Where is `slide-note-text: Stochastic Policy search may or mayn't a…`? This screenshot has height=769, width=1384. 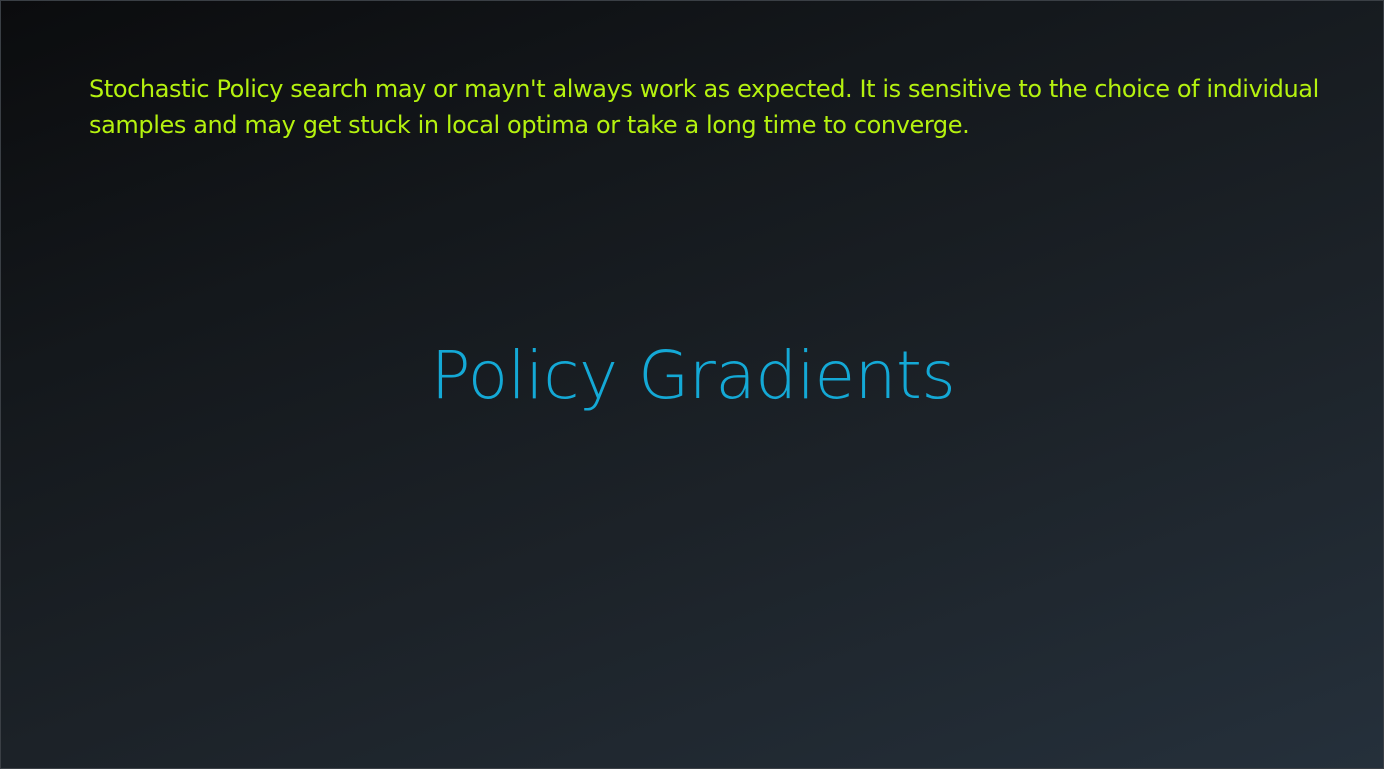 slide-note-text: Stochastic Policy search may or mayn't a… is located at coordinates (704, 107).